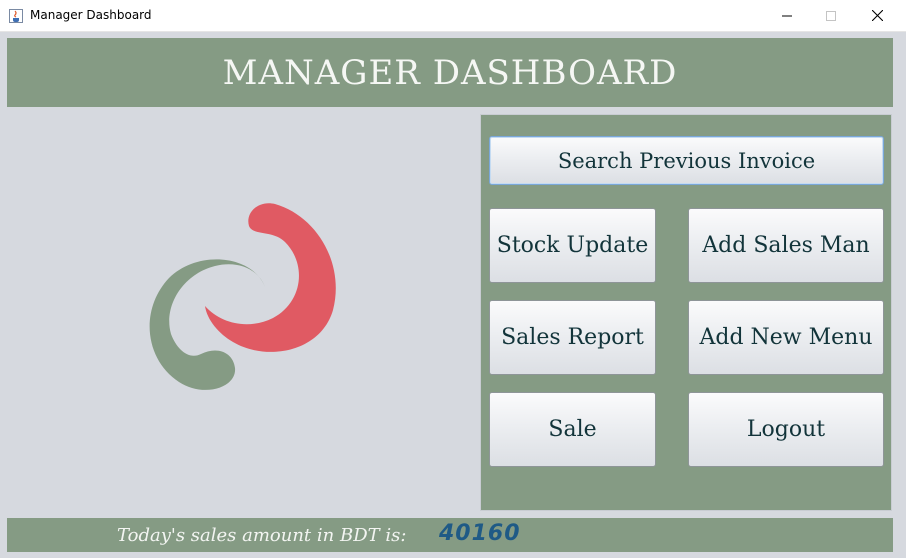 This screenshot has width=906, height=558. I want to click on add-sales-man-button: Add Sales Man, so click(786, 245).